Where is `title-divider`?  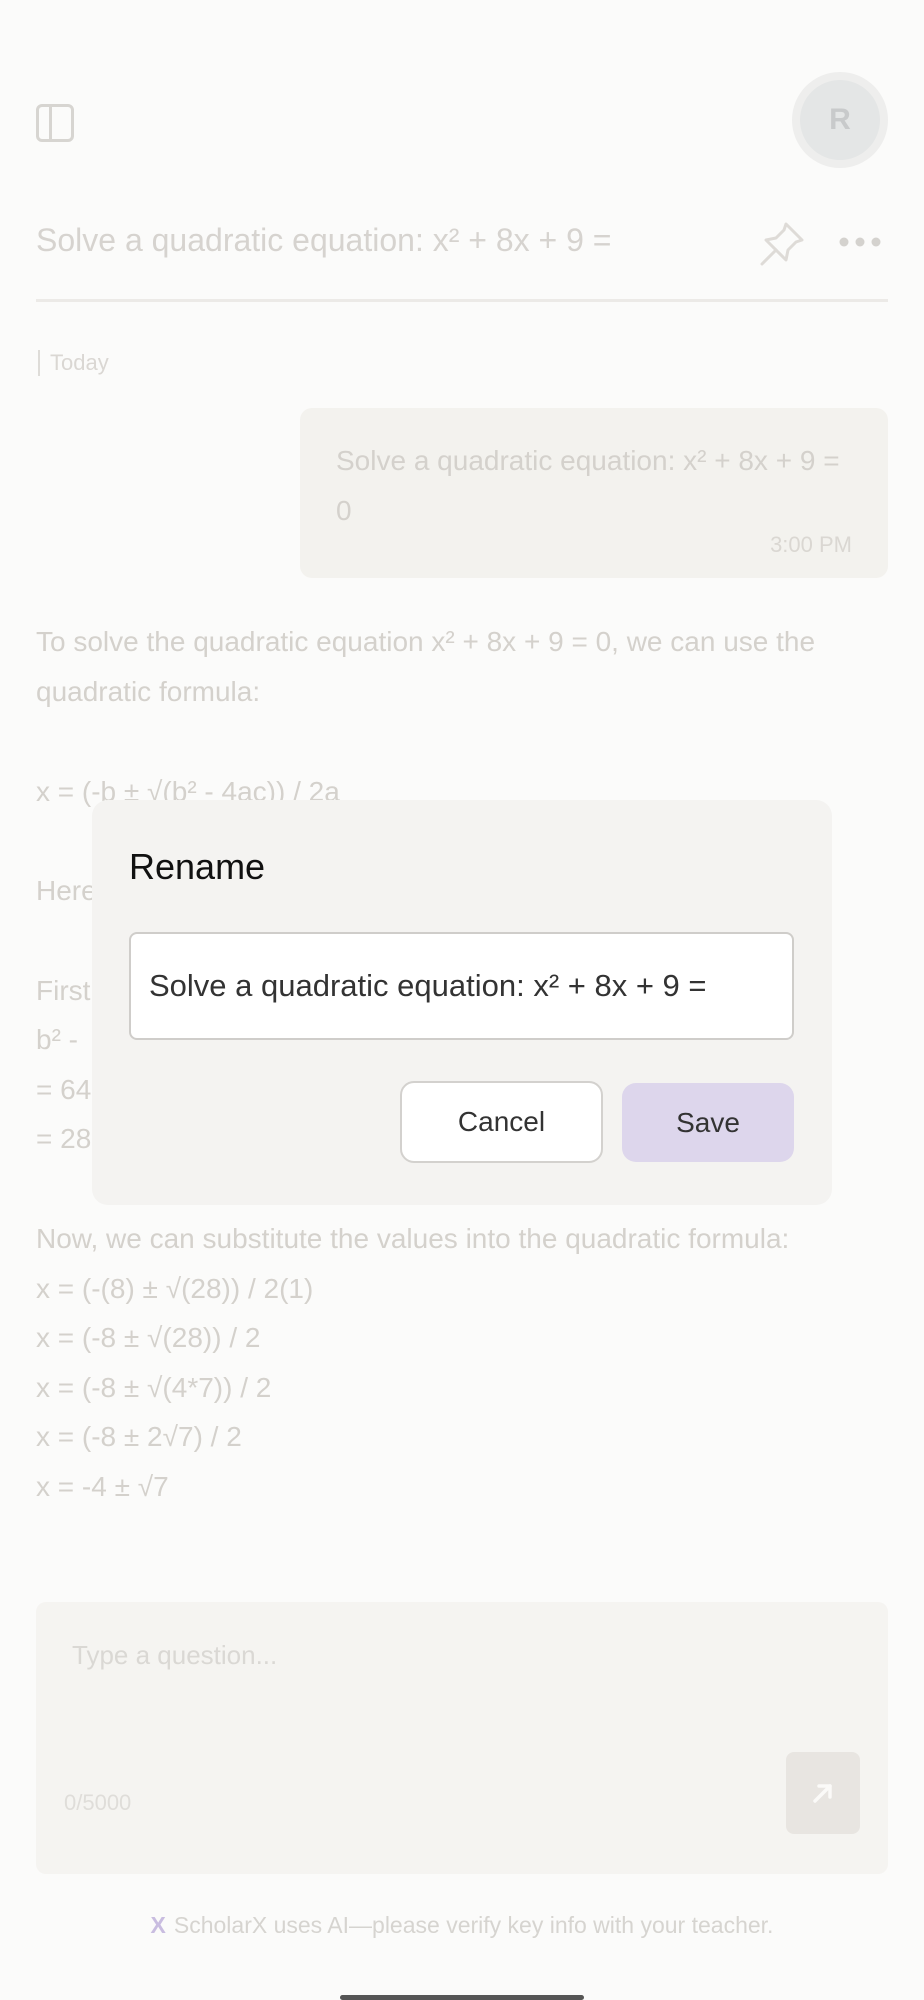 title-divider is located at coordinates (462, 300).